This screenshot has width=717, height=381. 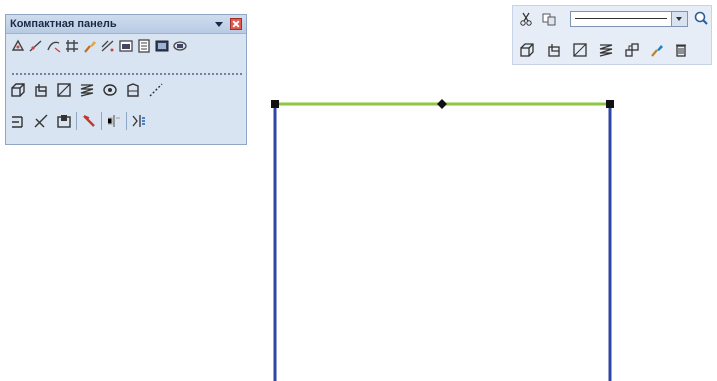 What do you see at coordinates (275, 104) in the screenshot?
I see `start-point-handle` at bounding box center [275, 104].